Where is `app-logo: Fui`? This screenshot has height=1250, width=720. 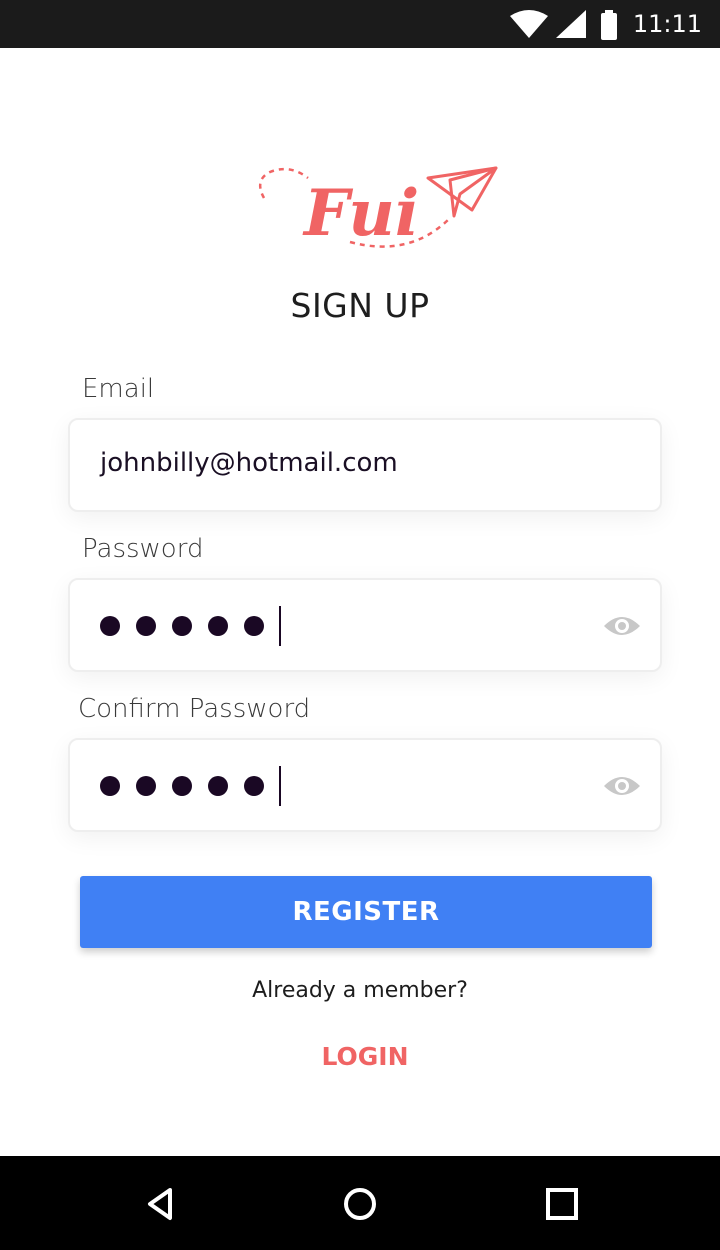
app-logo: Fui is located at coordinates (380, 205).